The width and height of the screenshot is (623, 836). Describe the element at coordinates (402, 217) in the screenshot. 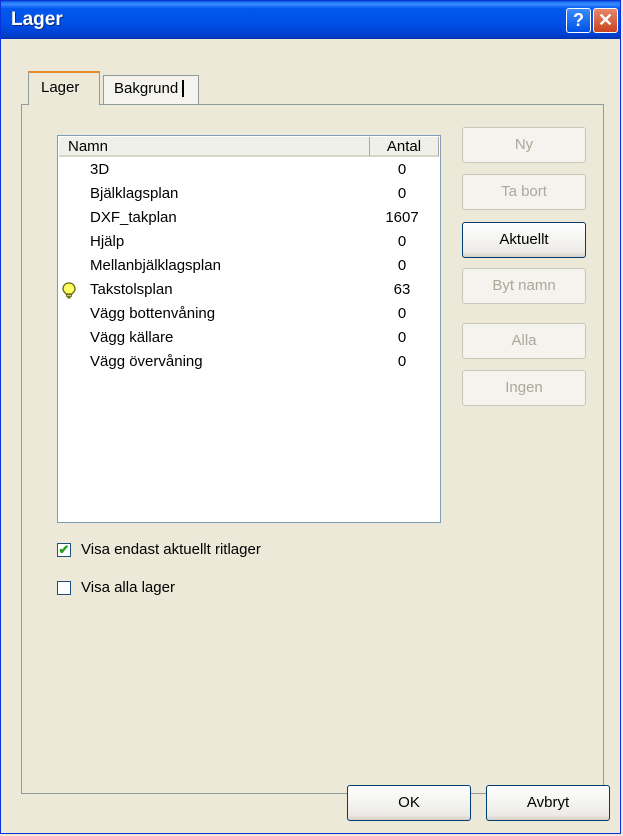

I see `layer-count: 1607` at that location.